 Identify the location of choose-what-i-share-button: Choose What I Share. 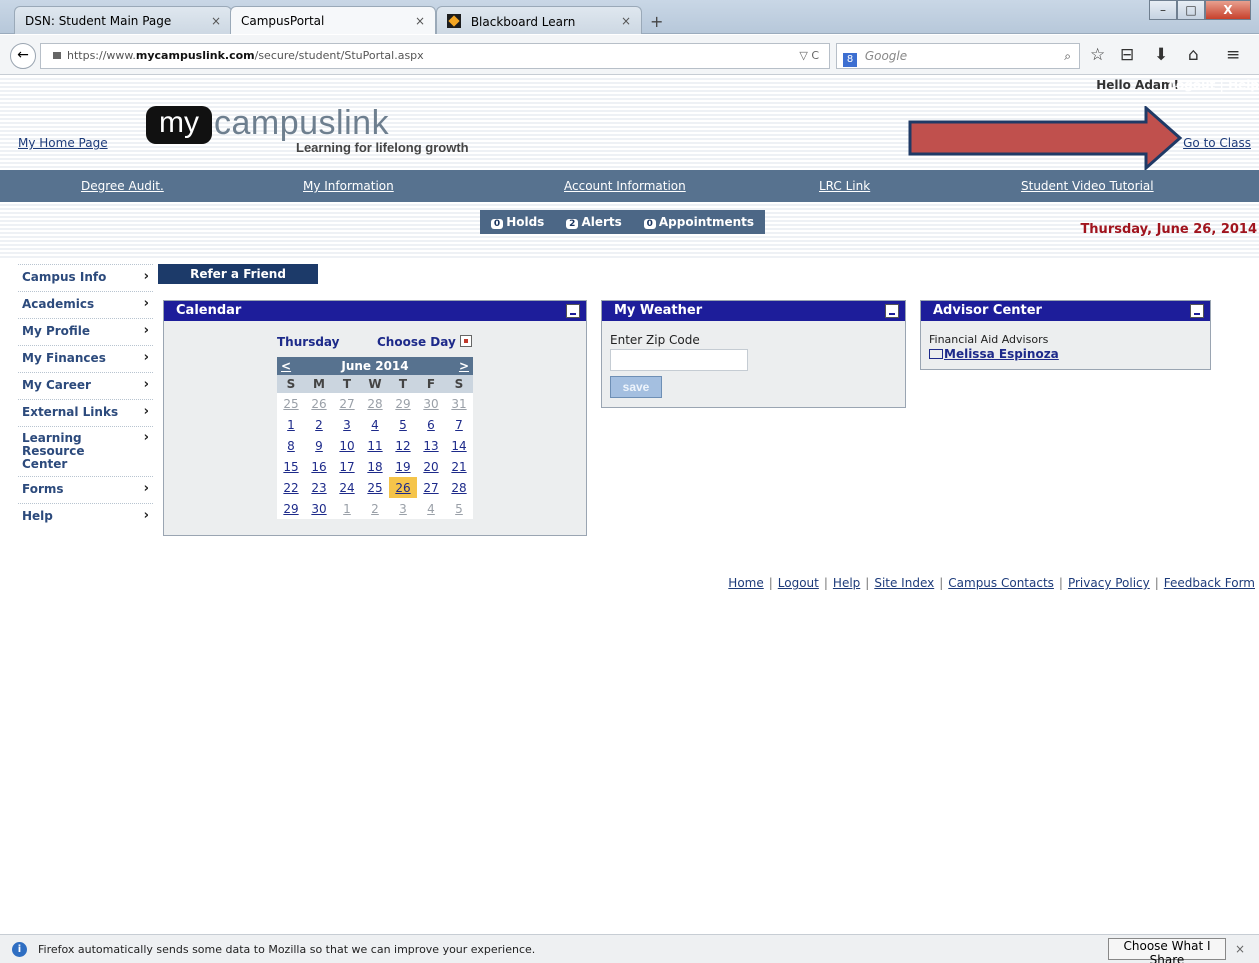
(1167, 950).